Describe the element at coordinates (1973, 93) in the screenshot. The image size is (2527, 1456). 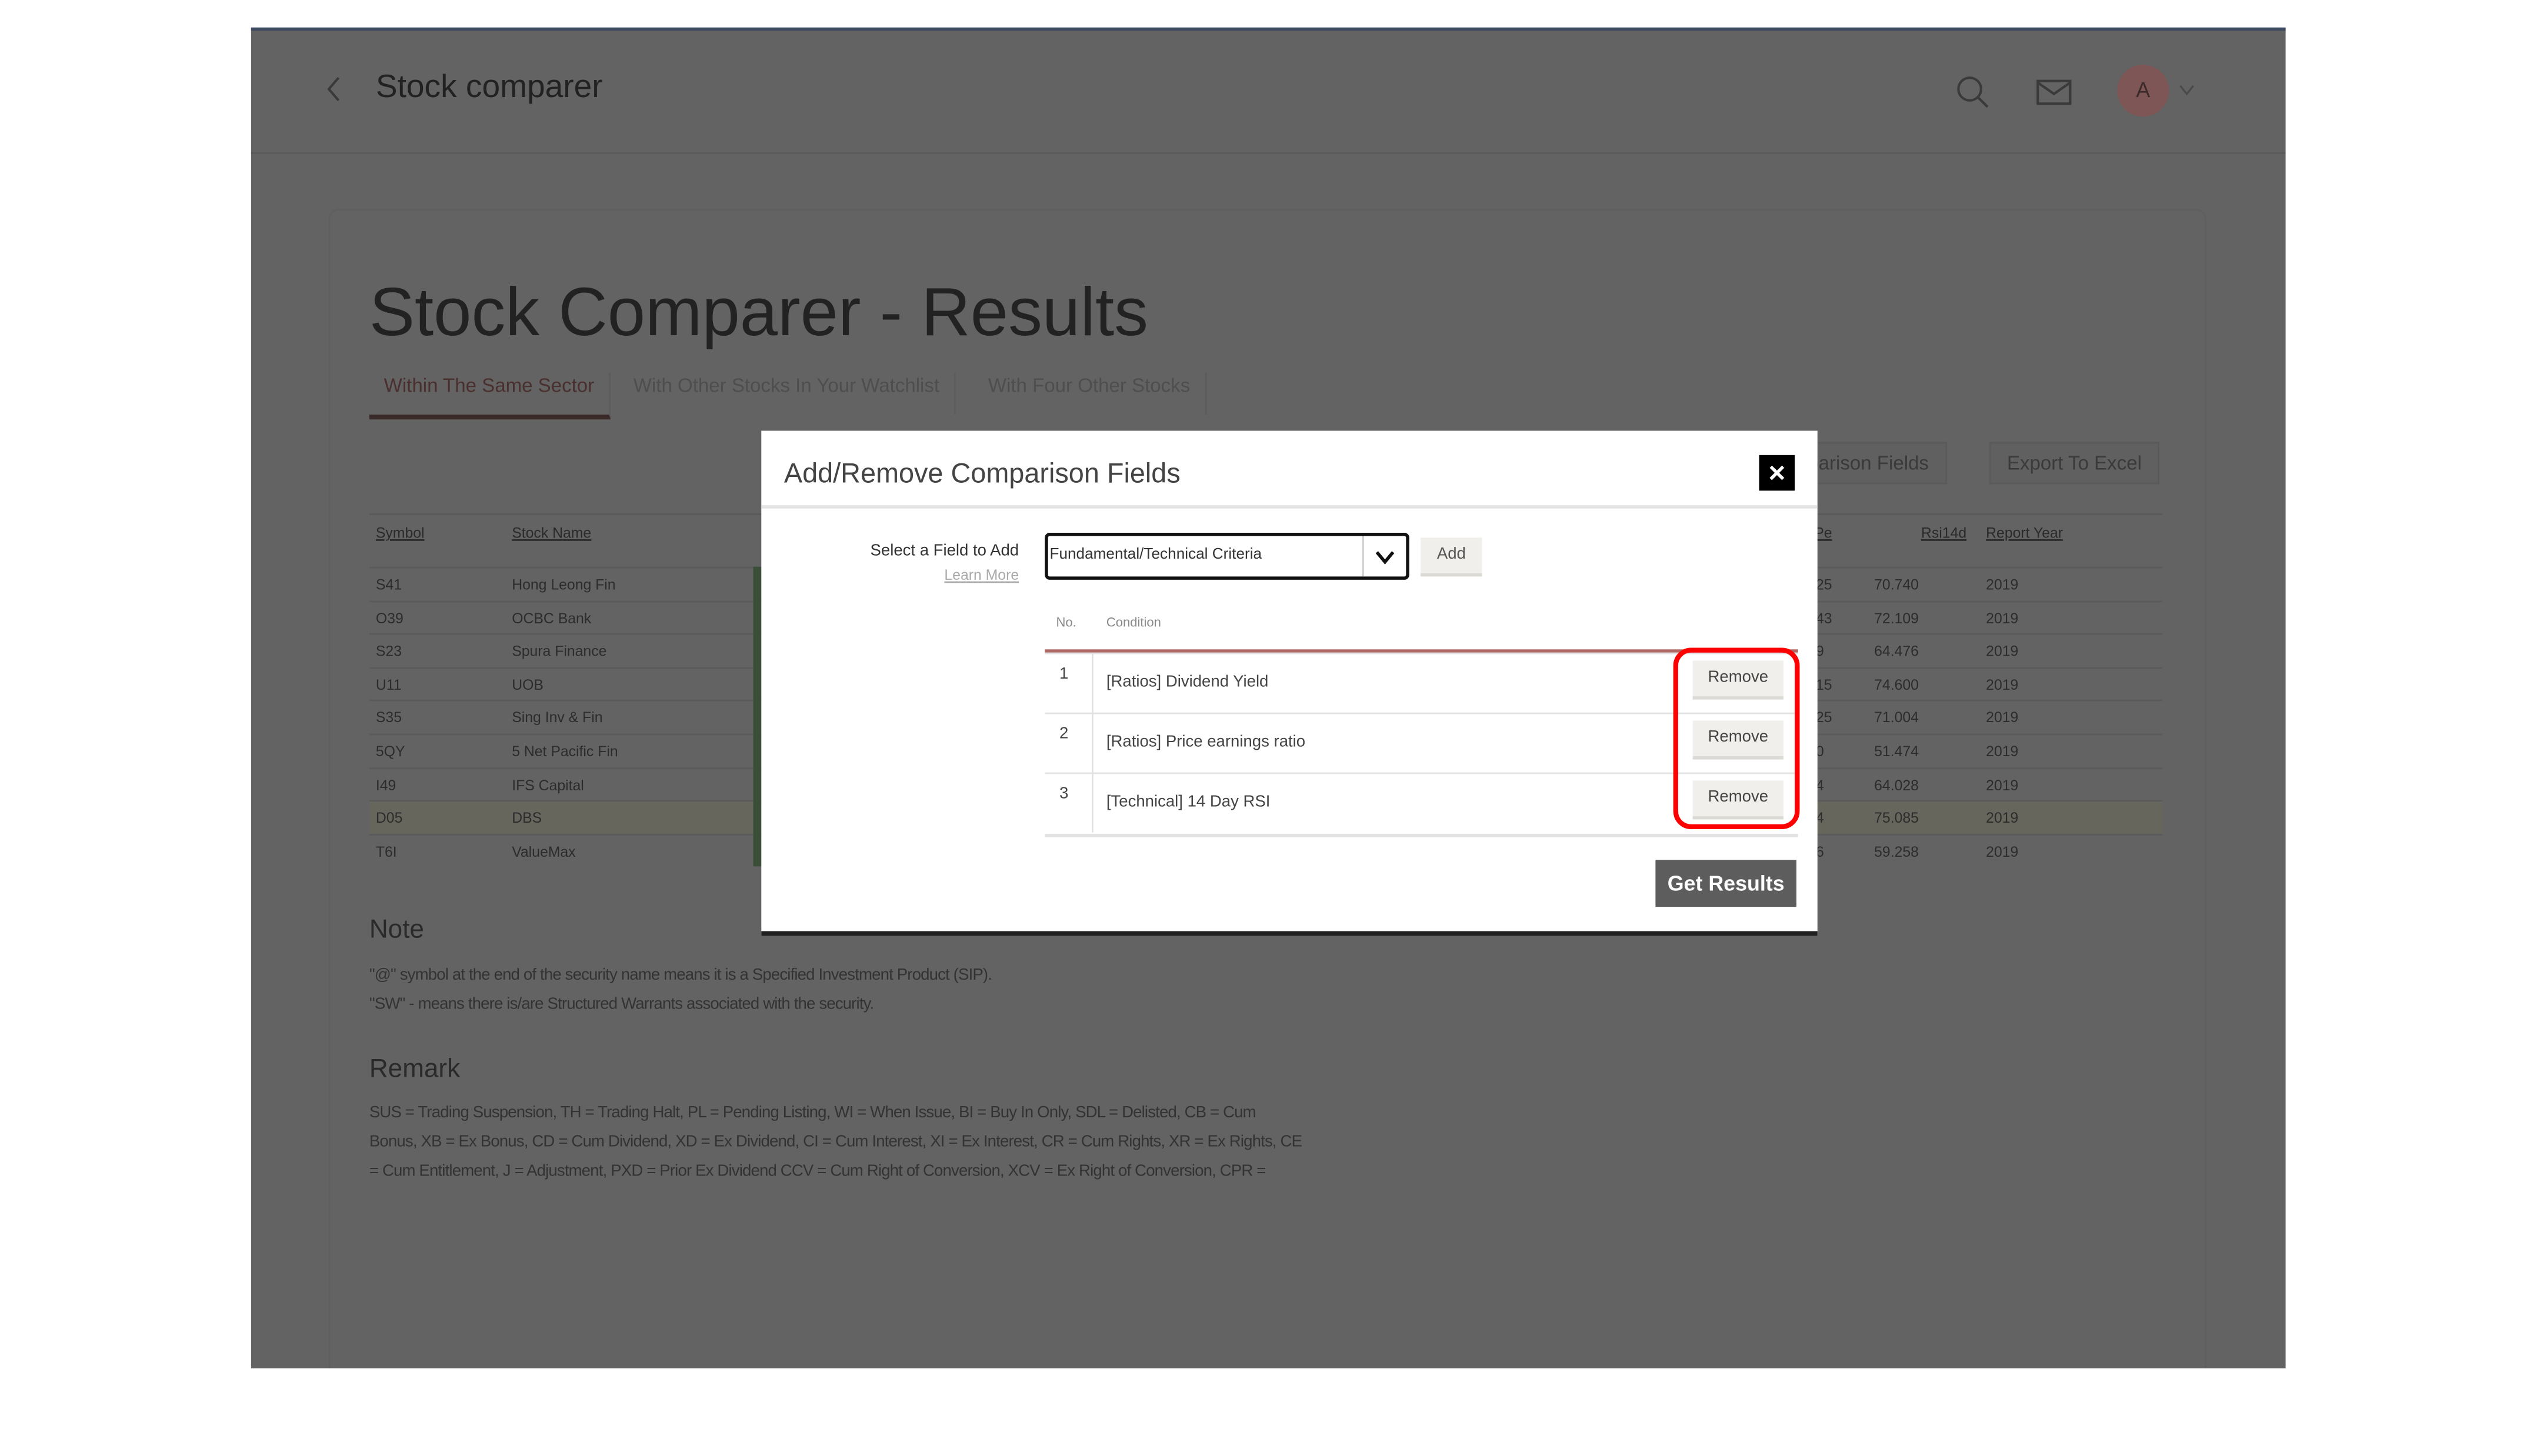
I see `search-icon` at that location.